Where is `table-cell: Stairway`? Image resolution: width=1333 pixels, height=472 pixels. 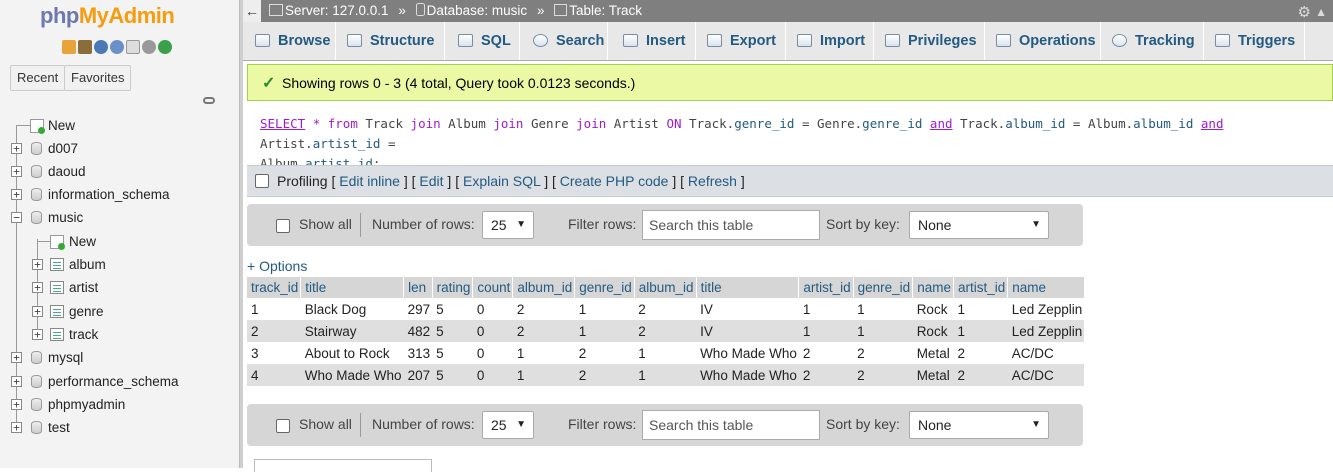
table-cell: Stairway is located at coordinates (352, 331).